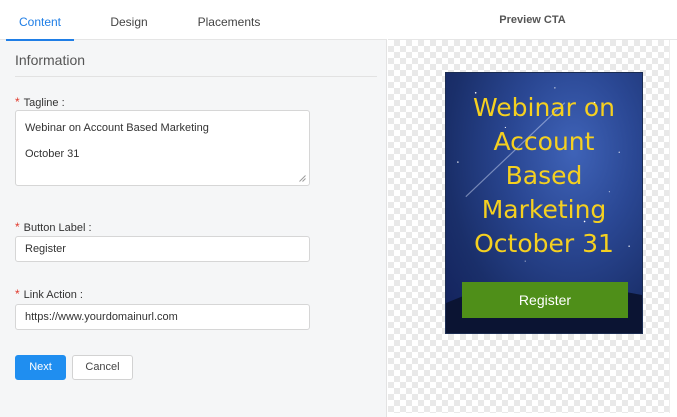 The height and width of the screenshot is (417, 677). I want to click on tab-bar: Content Design Placements, so click(193, 20).